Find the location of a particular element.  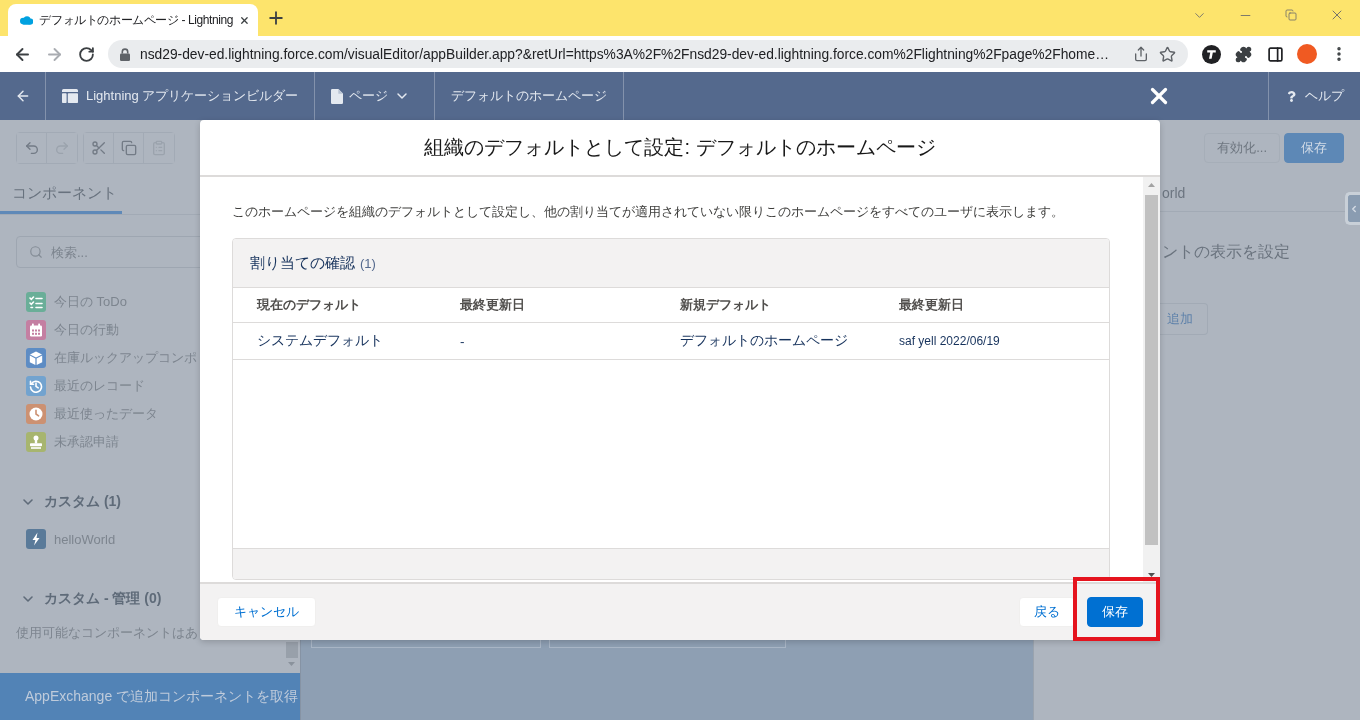

card-title: 割り当ての確認 is located at coordinates (302, 263).